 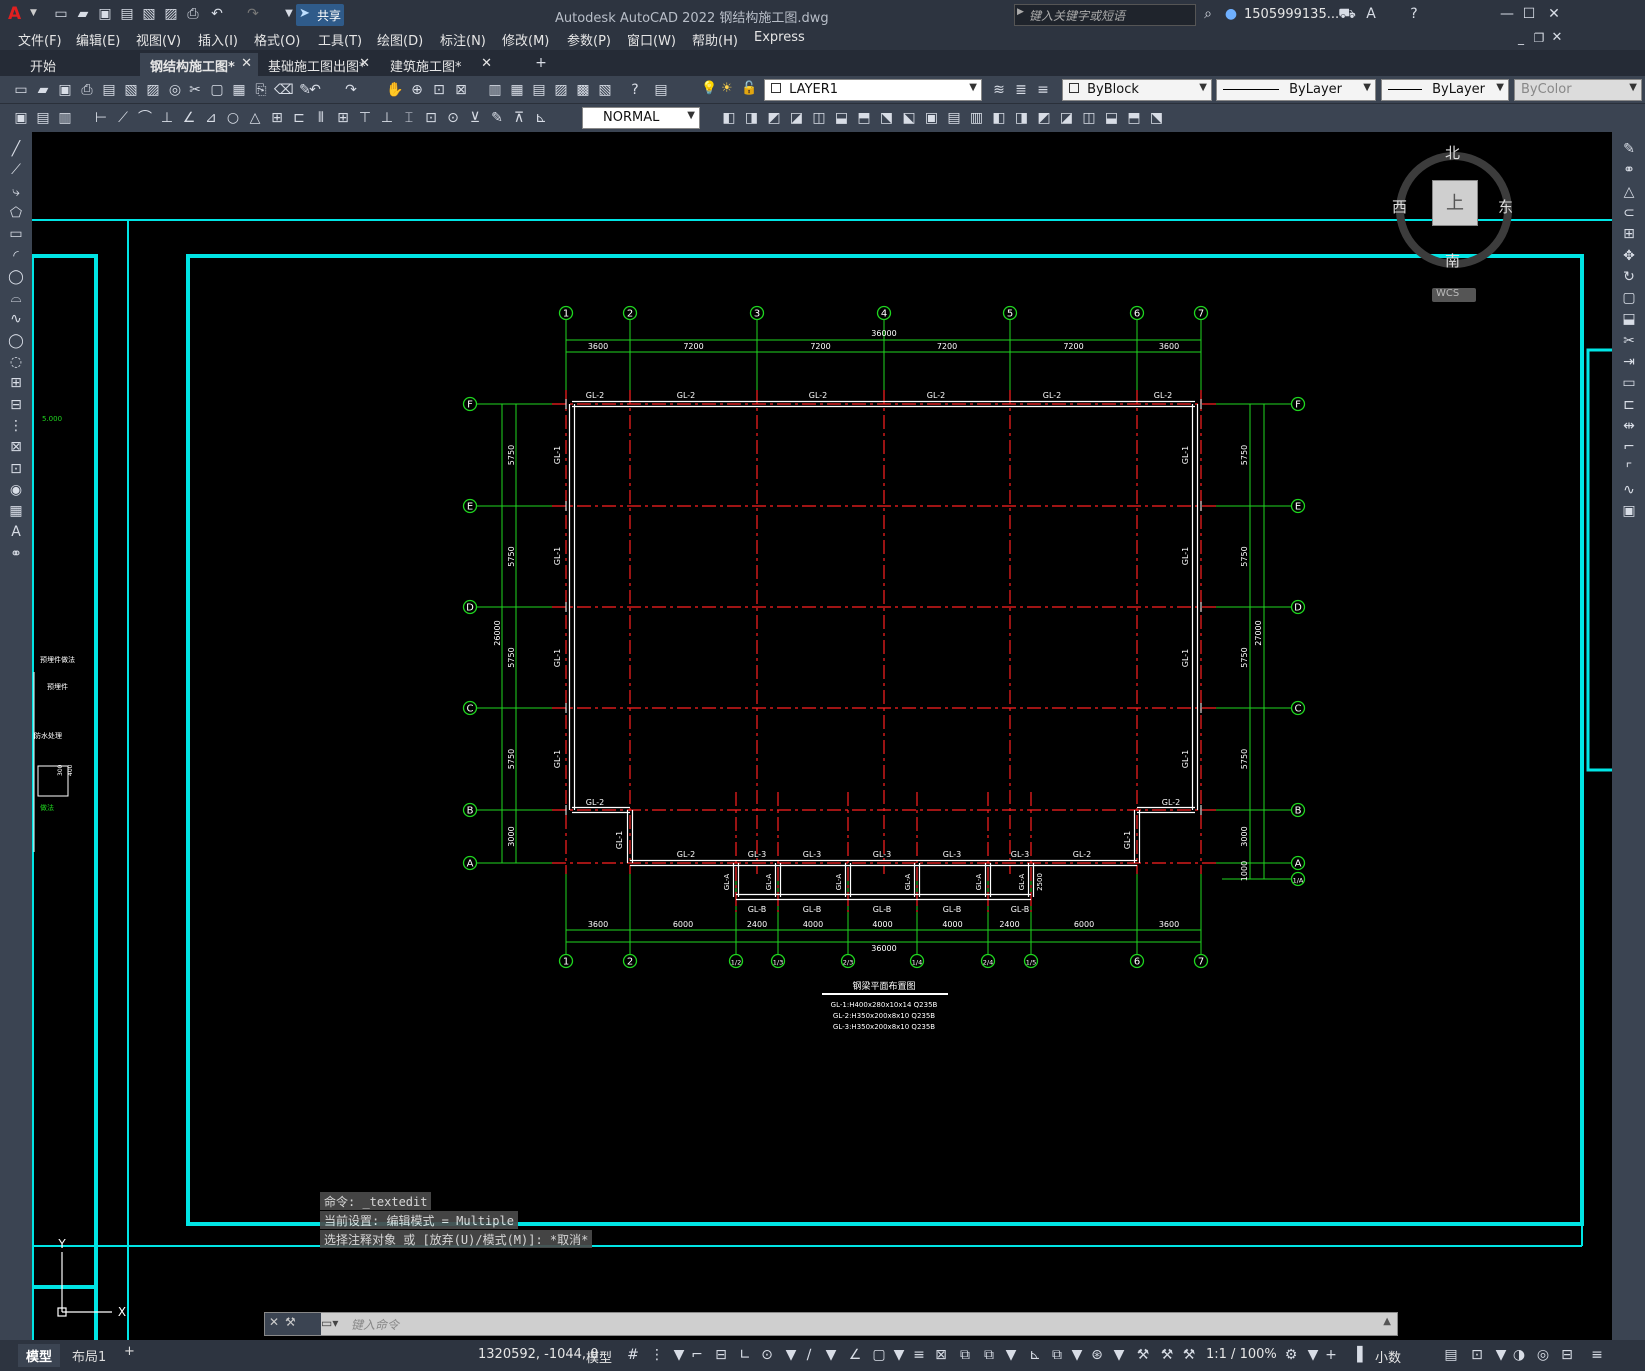 I want to click on status-toggle-21-icon: ▼, so click(x=1077, y=1355).